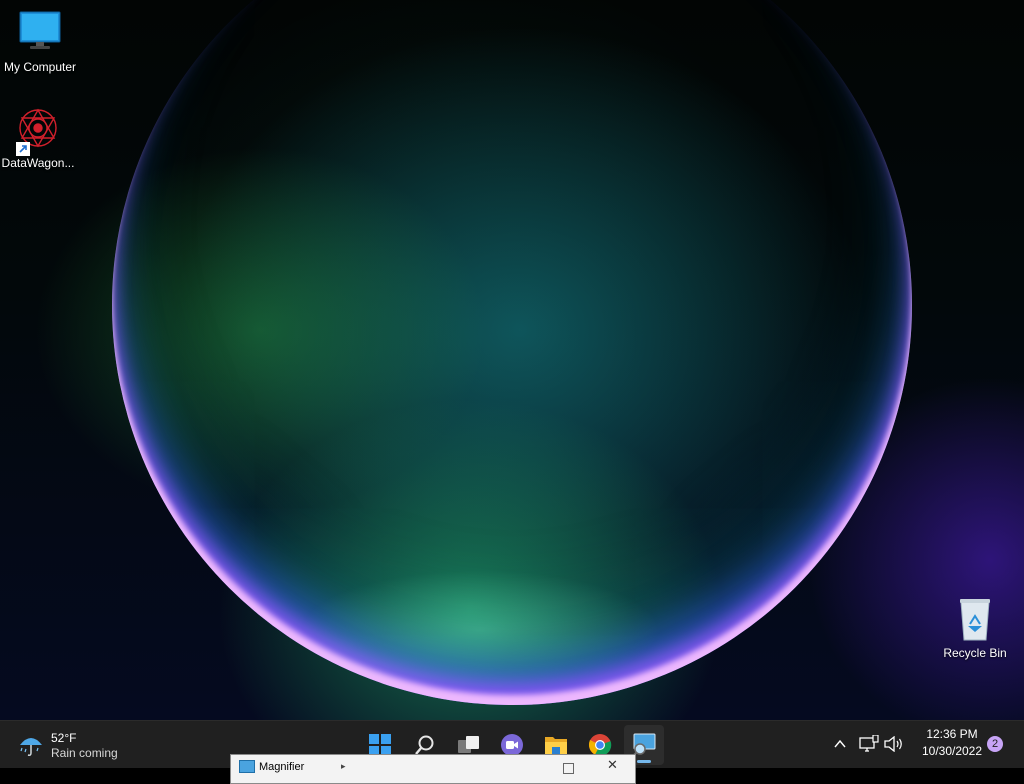  What do you see at coordinates (952, 734) in the screenshot?
I see `clock-time: 12:36 PM` at bounding box center [952, 734].